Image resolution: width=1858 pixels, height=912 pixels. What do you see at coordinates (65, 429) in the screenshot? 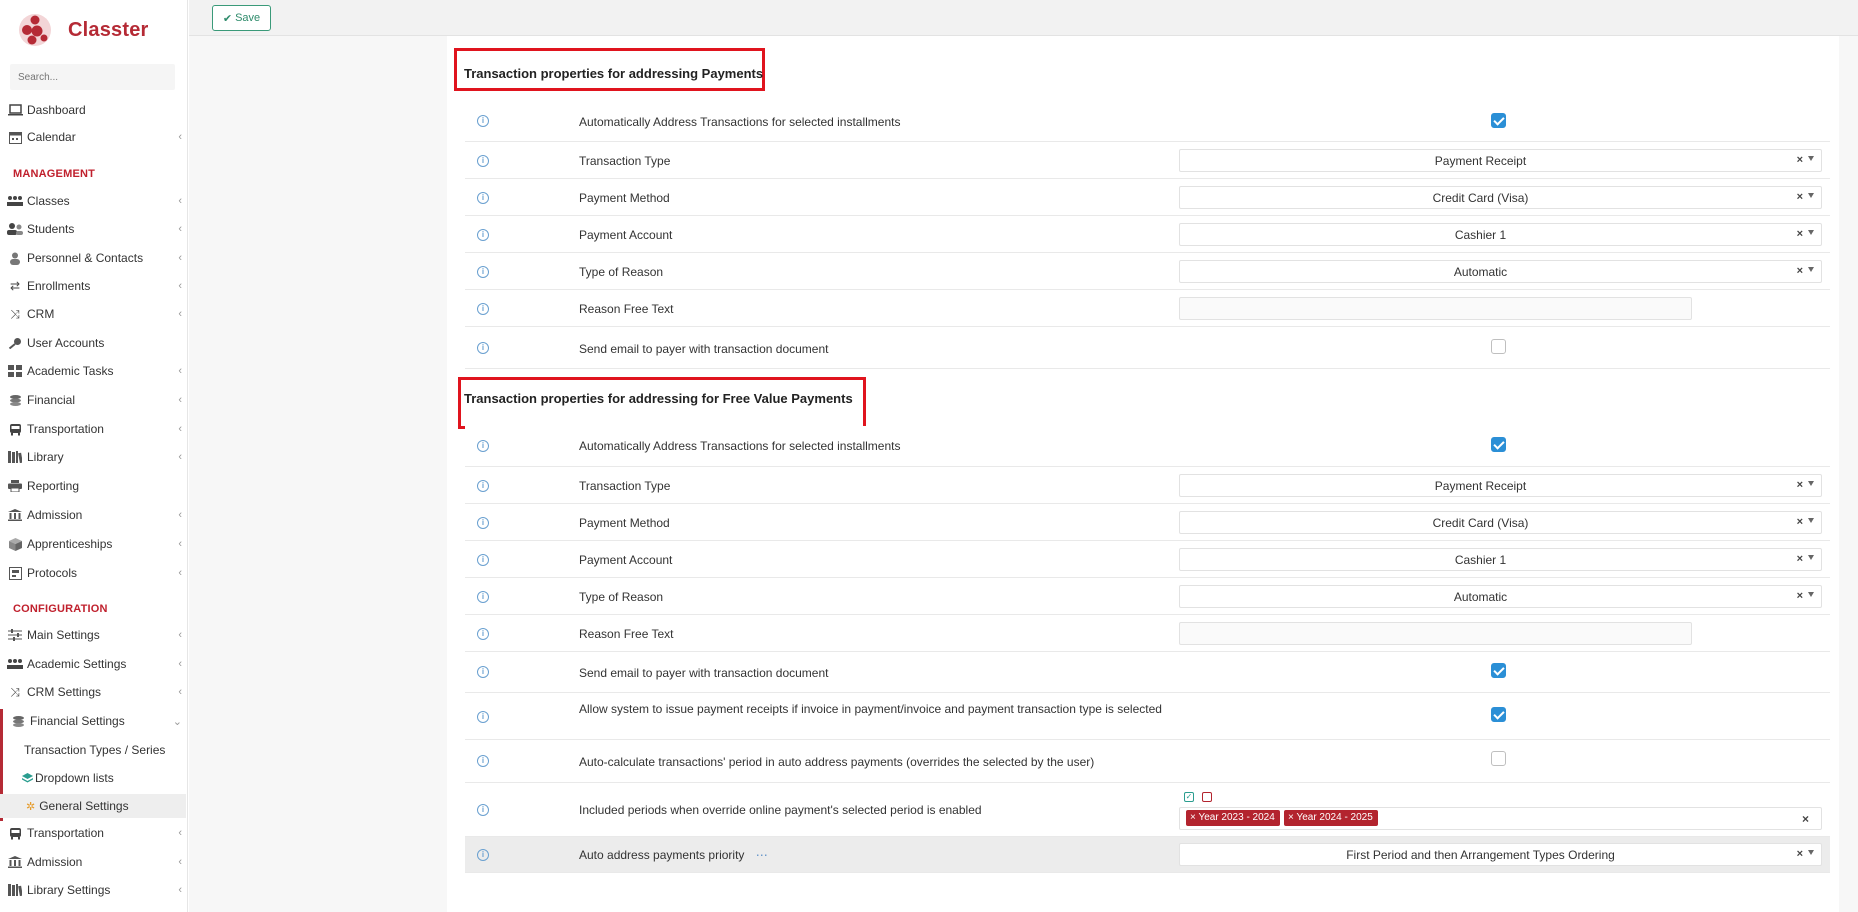
I see `sidebar-item-label: Transportation` at bounding box center [65, 429].